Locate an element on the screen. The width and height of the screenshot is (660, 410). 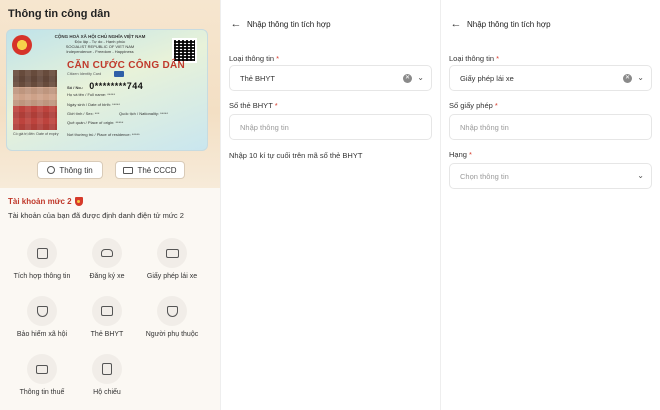
service-label: Thông tin thuế is located at coordinates (42, 392).